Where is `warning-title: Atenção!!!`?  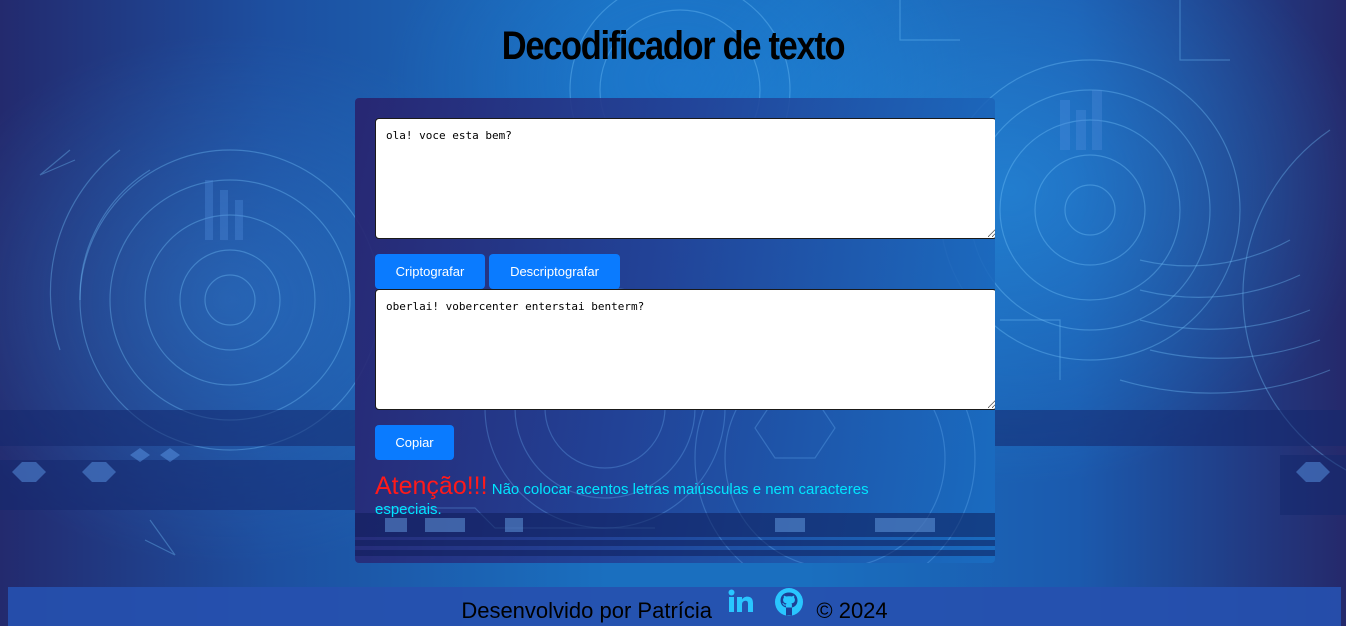
warning-title: Atenção!!! is located at coordinates (431, 486).